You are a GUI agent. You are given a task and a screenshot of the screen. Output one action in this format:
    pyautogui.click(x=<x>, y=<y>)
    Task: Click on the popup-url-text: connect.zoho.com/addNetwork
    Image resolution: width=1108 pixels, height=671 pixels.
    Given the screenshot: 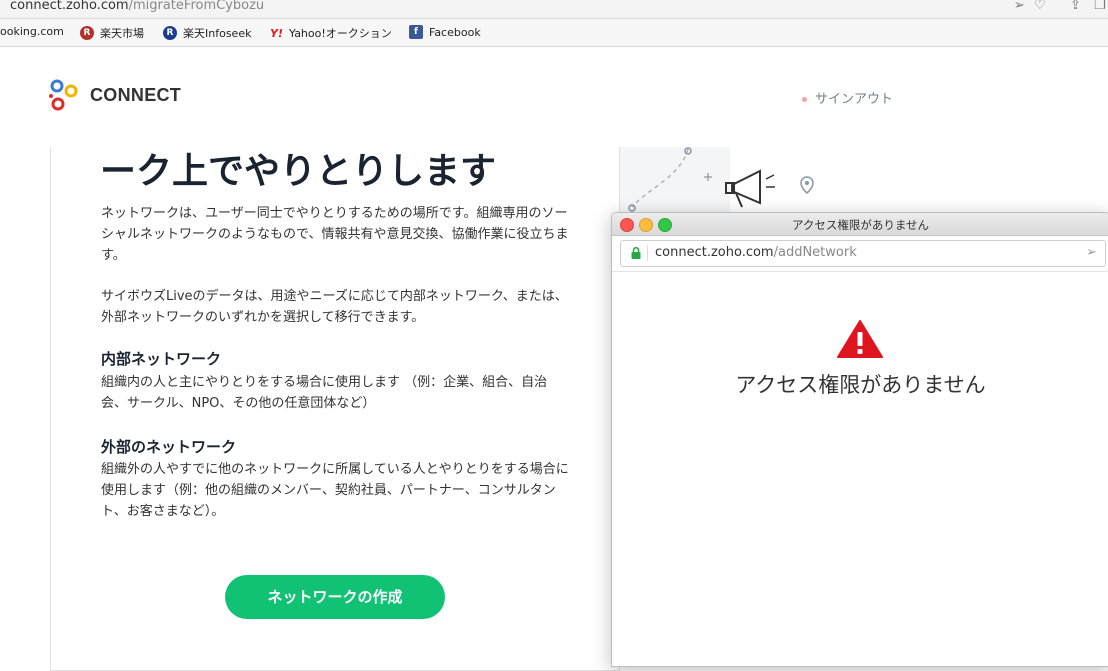 What is the action you would take?
    pyautogui.click(x=756, y=252)
    